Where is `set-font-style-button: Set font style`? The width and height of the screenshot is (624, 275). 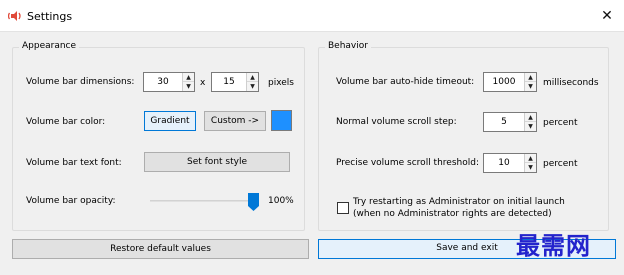 set-font-style-button: Set font style is located at coordinates (217, 162).